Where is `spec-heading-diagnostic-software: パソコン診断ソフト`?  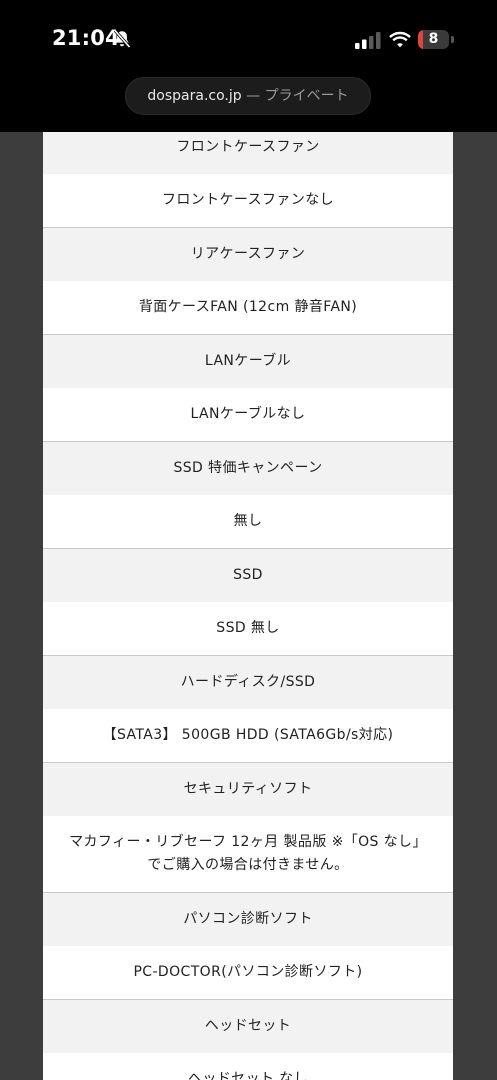 spec-heading-diagnostic-software: パソコン診断ソフト is located at coordinates (248, 919).